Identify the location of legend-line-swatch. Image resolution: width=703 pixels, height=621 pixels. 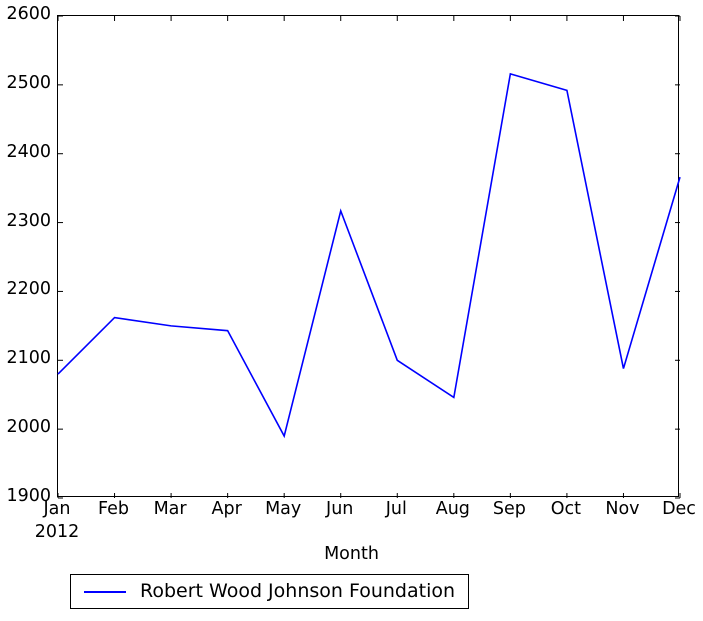
(105, 591).